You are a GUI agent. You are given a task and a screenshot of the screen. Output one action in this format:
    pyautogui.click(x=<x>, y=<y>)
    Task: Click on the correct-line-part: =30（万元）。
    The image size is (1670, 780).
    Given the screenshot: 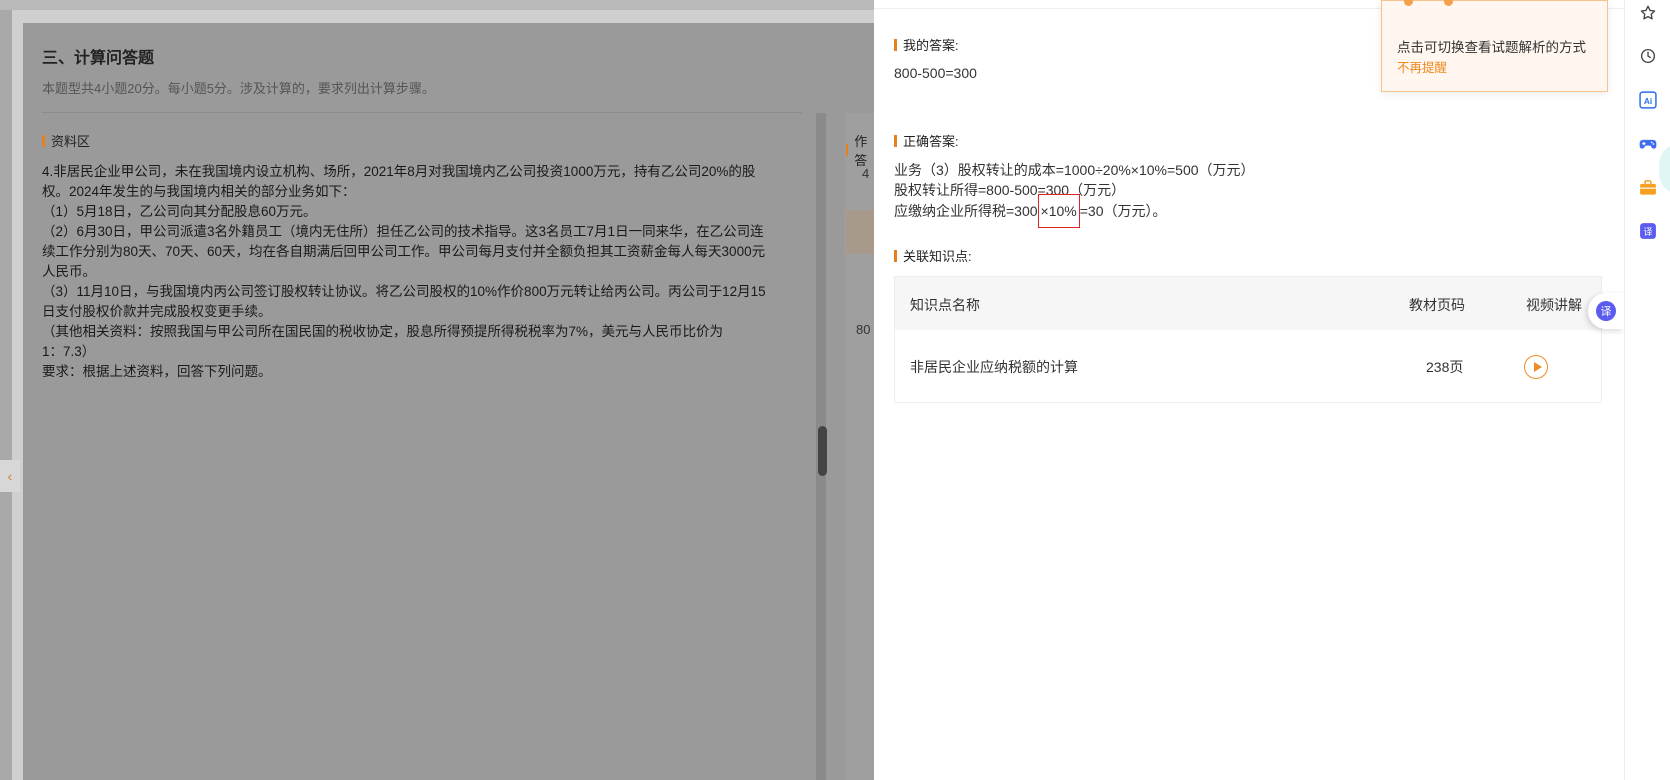 What is the action you would take?
    pyautogui.click(x=1123, y=211)
    